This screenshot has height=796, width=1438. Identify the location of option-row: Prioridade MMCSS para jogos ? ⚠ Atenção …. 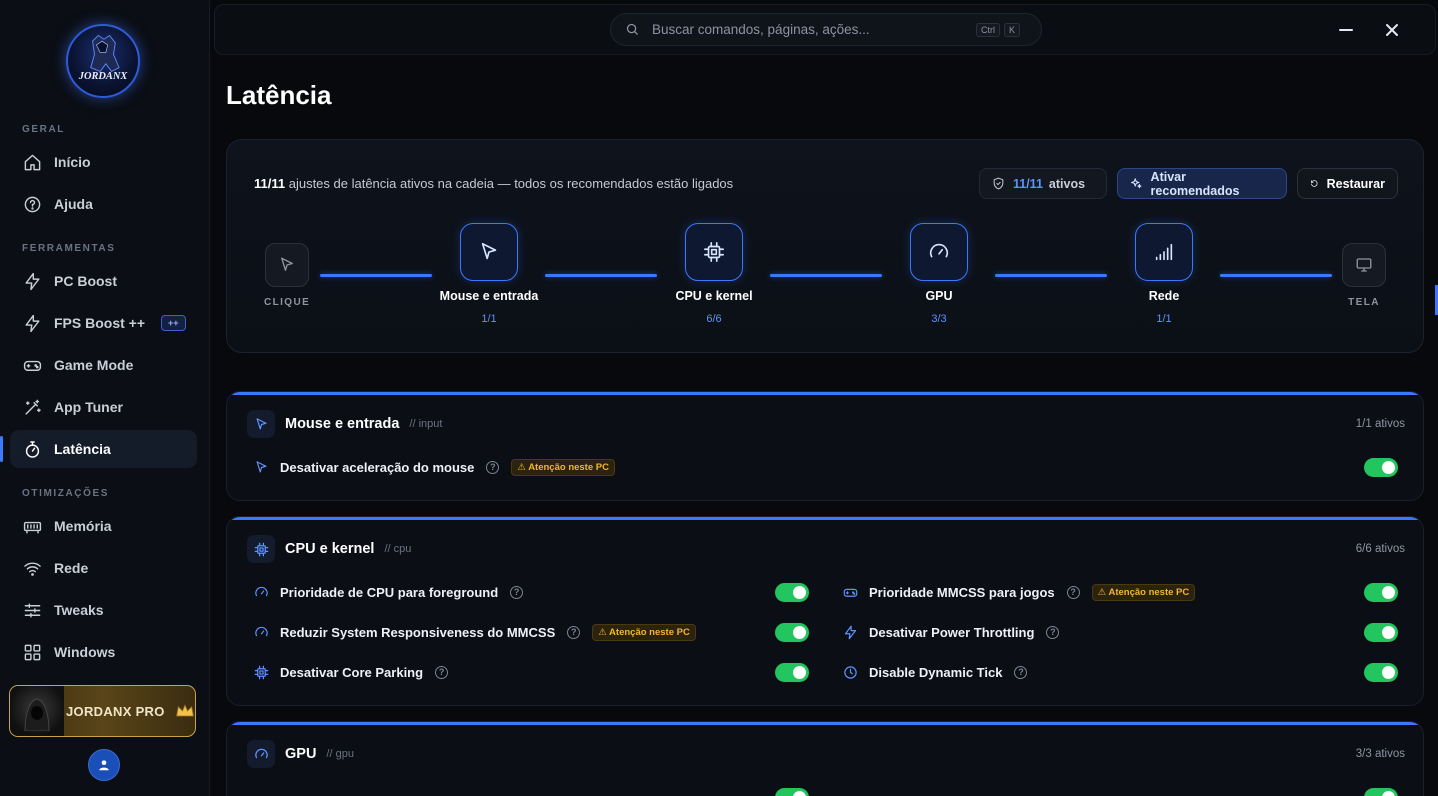
(1019, 592).